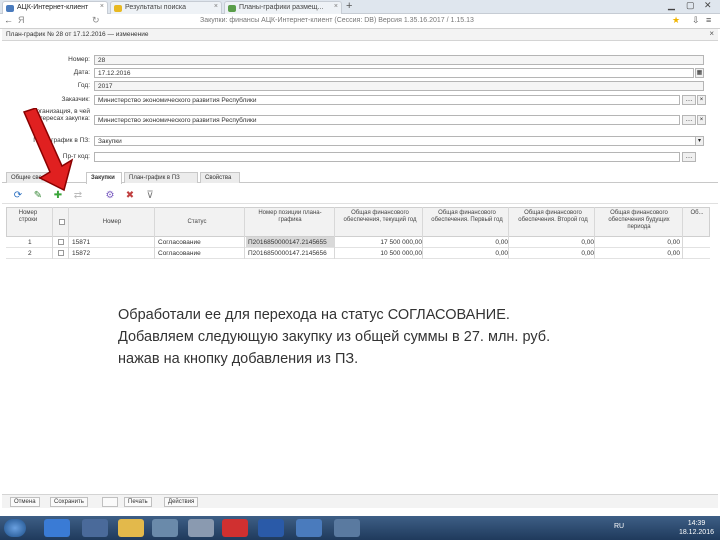 The height and width of the screenshot is (540, 720). I want to click on browser-tab-3: Планы-графики размещ... ×, so click(283, 7).